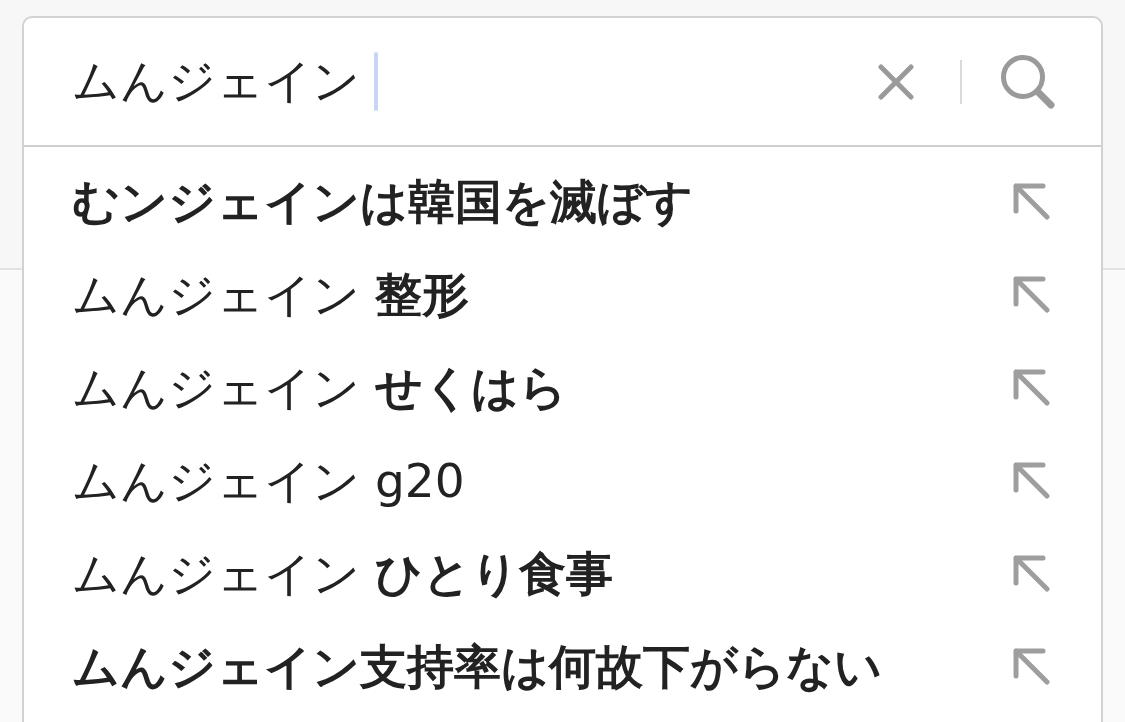  I want to click on suggestion-text: ムんジェイン ひとり食事, so click(342, 573).